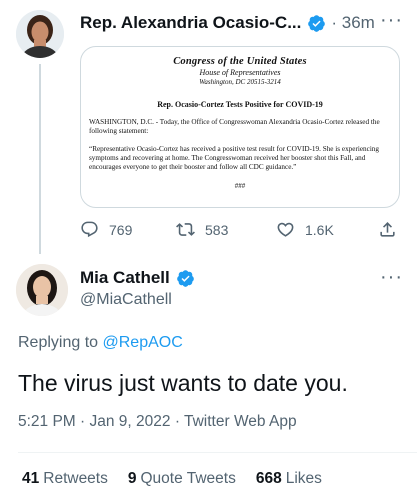  I want to click on replying-prefix: Replying to, so click(58, 342).